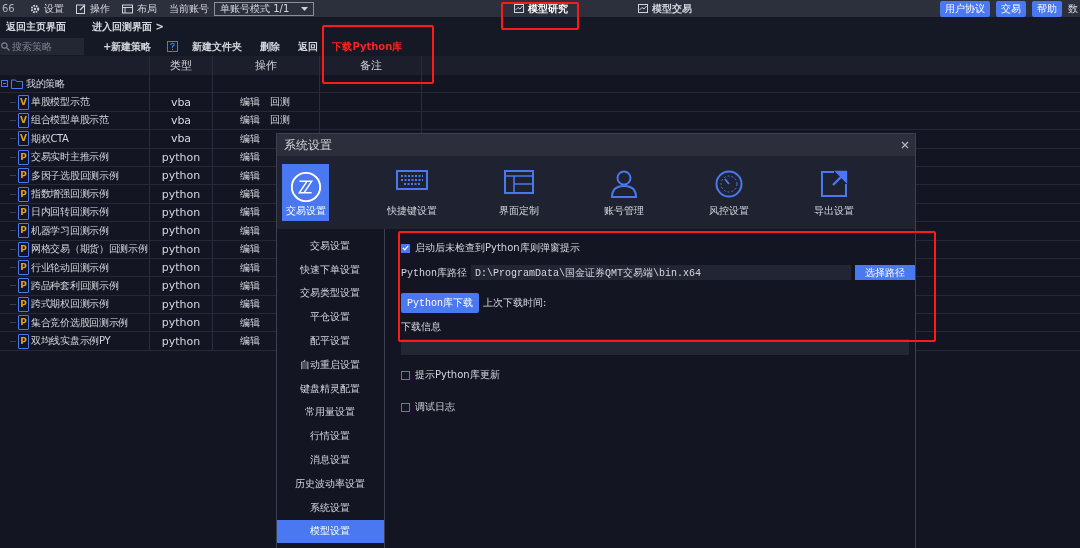 Image resolution: width=1080 pixels, height=548 pixels. I want to click on layout-icon, so click(127, 8).